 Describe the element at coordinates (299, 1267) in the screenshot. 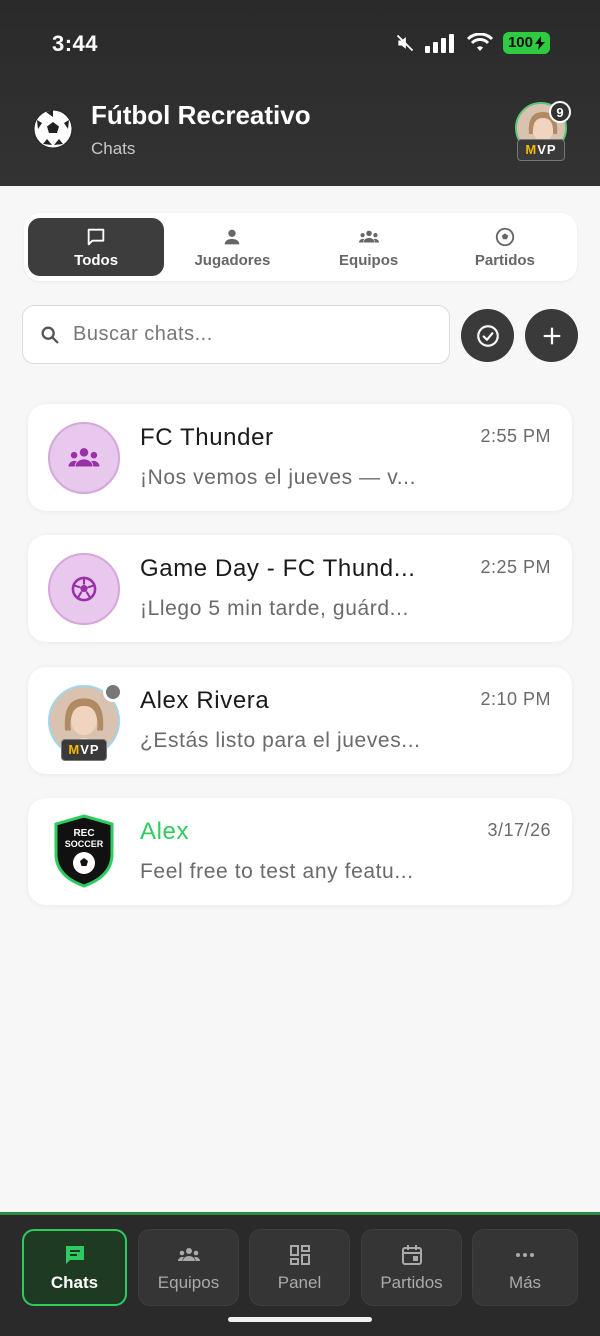

I see `nav-panel: Panel` at that location.